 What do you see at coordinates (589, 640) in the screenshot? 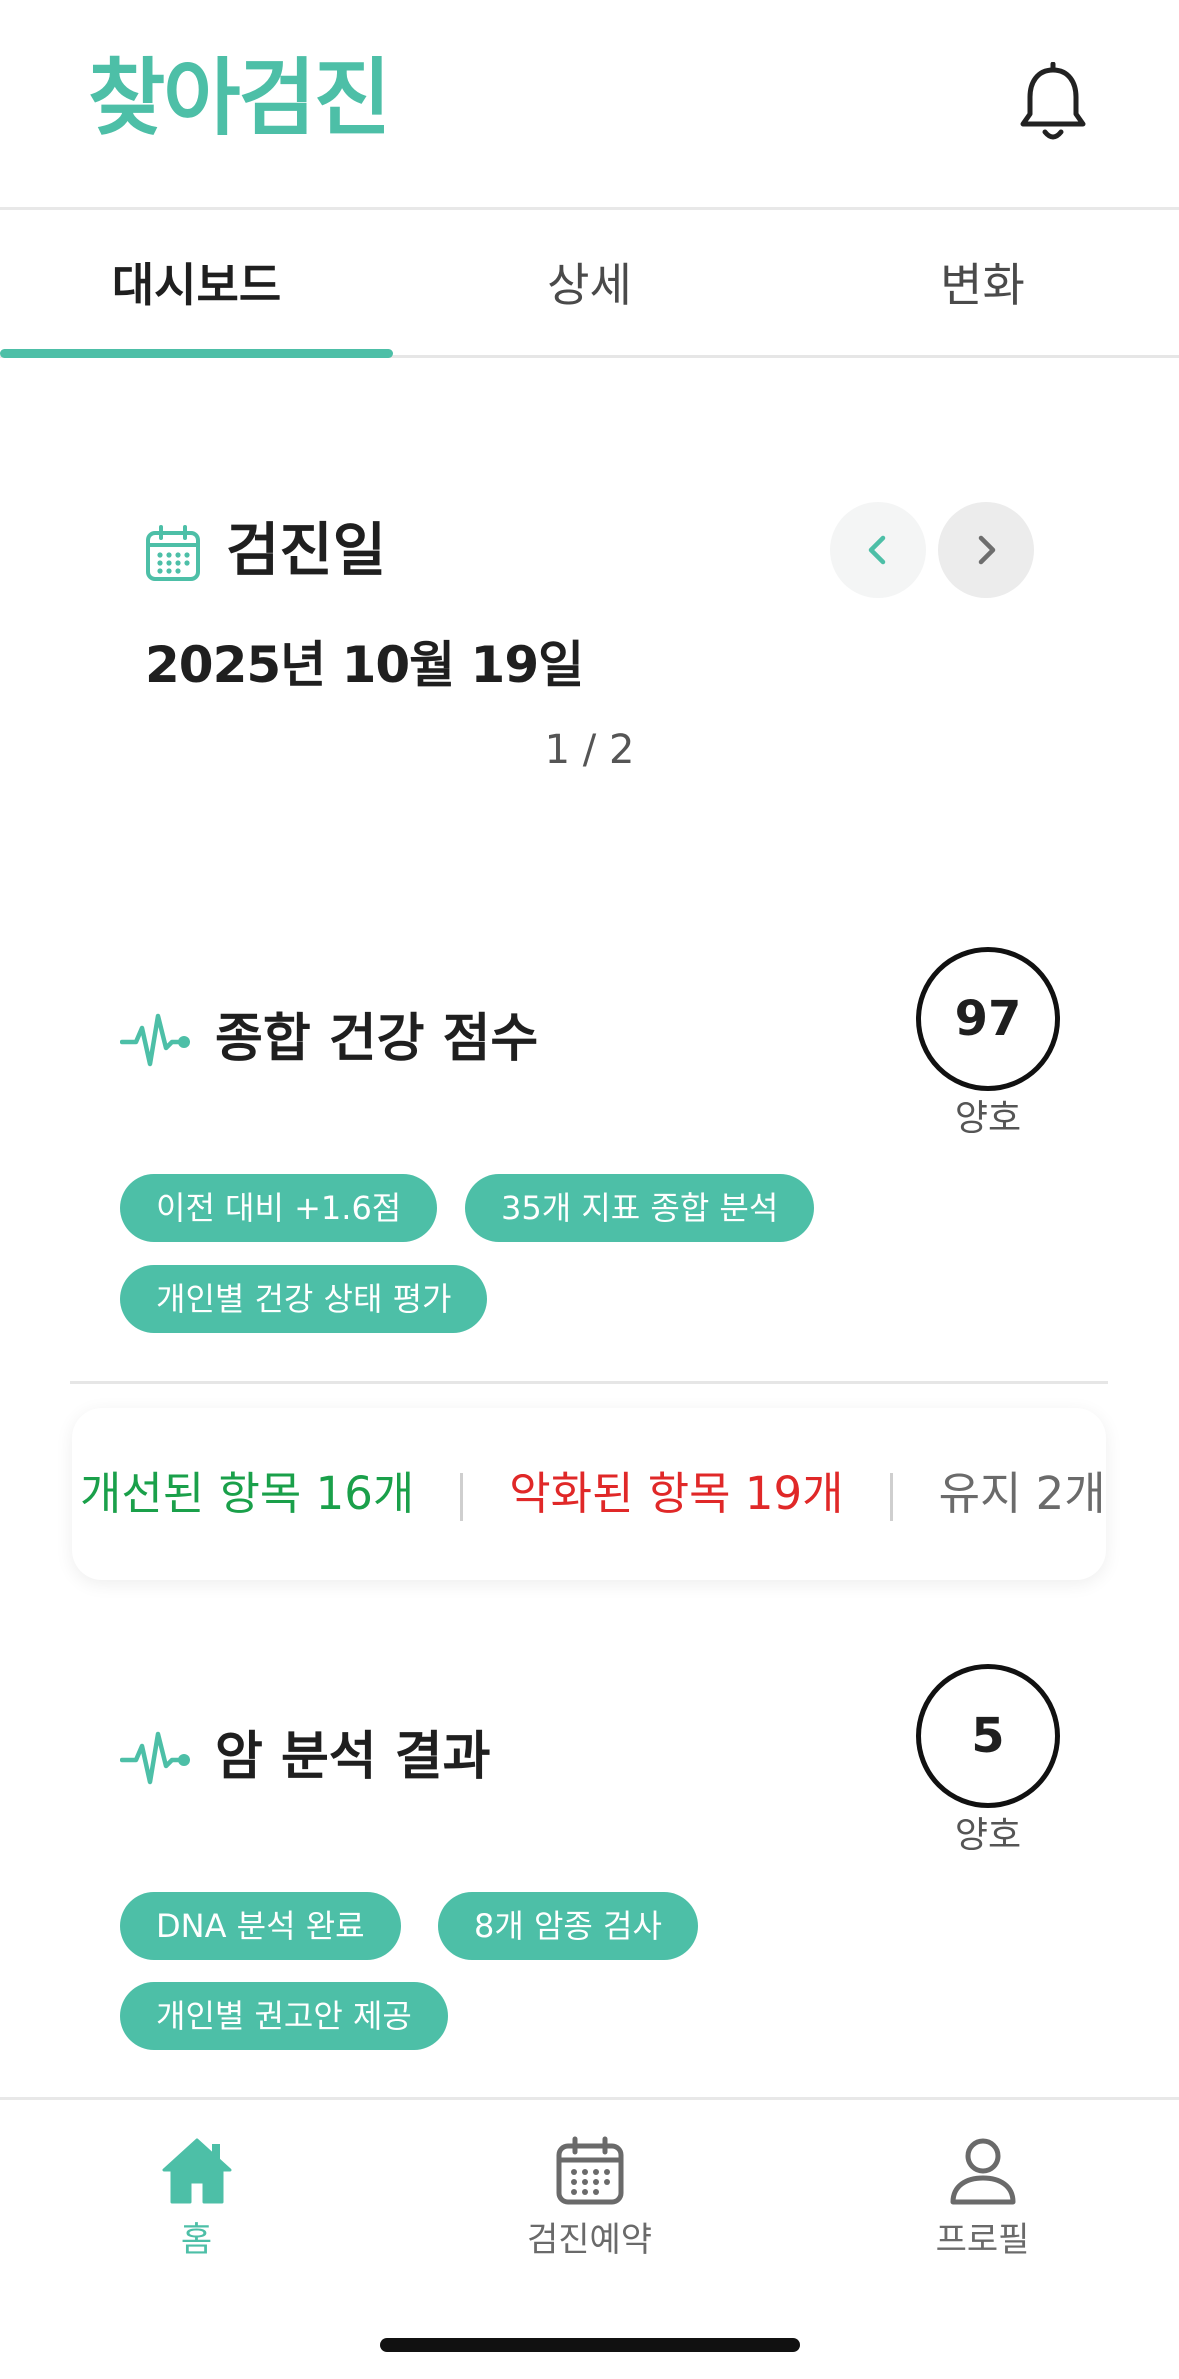
I see `checkup-date-section: 검진일 2025년 10월 19일 1 / 2` at bounding box center [589, 640].